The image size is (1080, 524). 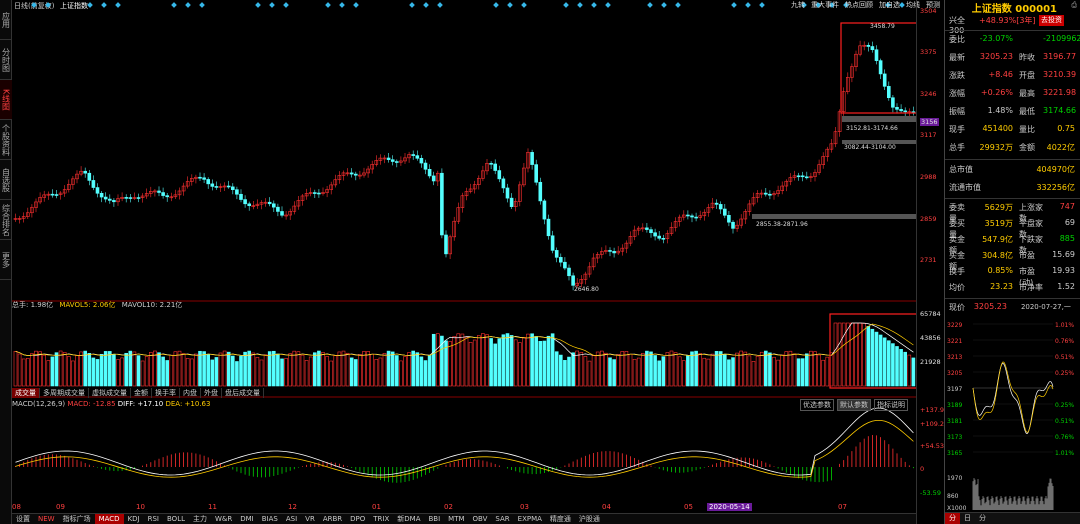 I want to click on btab-obv: OBV, so click(x=480, y=519).